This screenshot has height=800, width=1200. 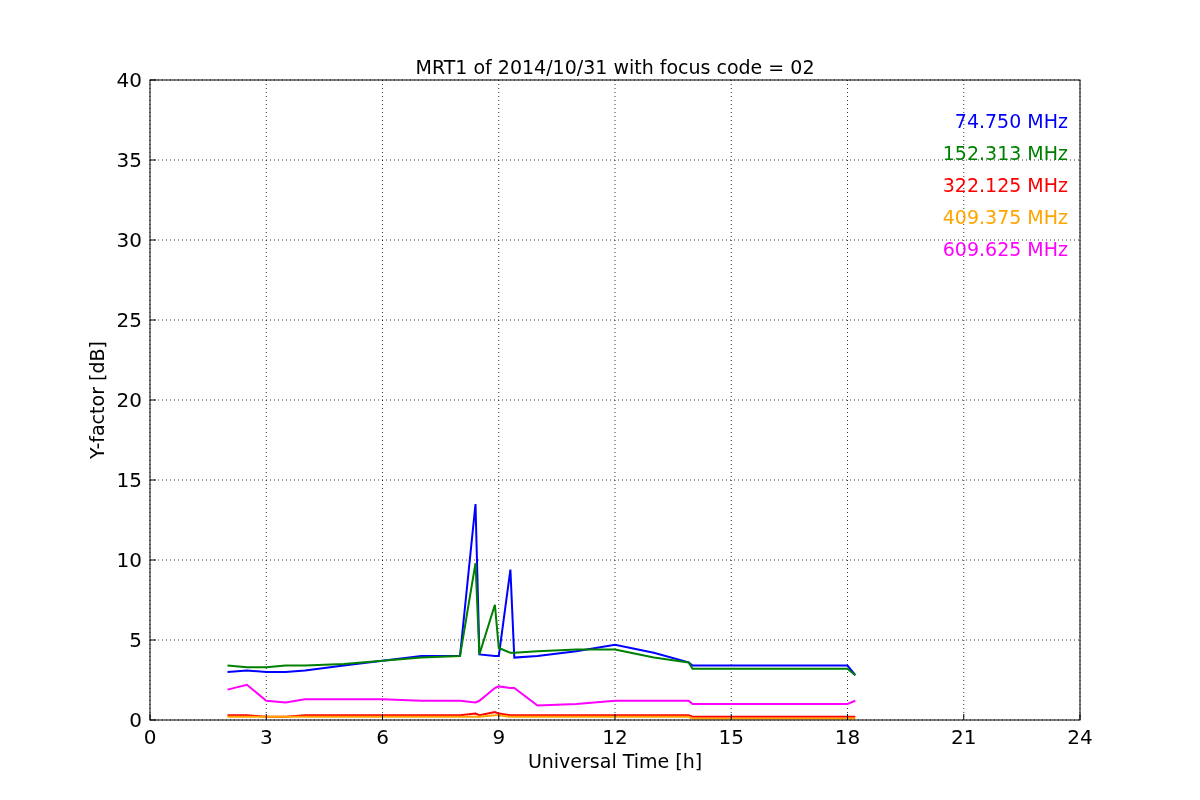 What do you see at coordinates (97, 400) in the screenshot?
I see `y-axis-label: Y-factor [dB]` at bounding box center [97, 400].